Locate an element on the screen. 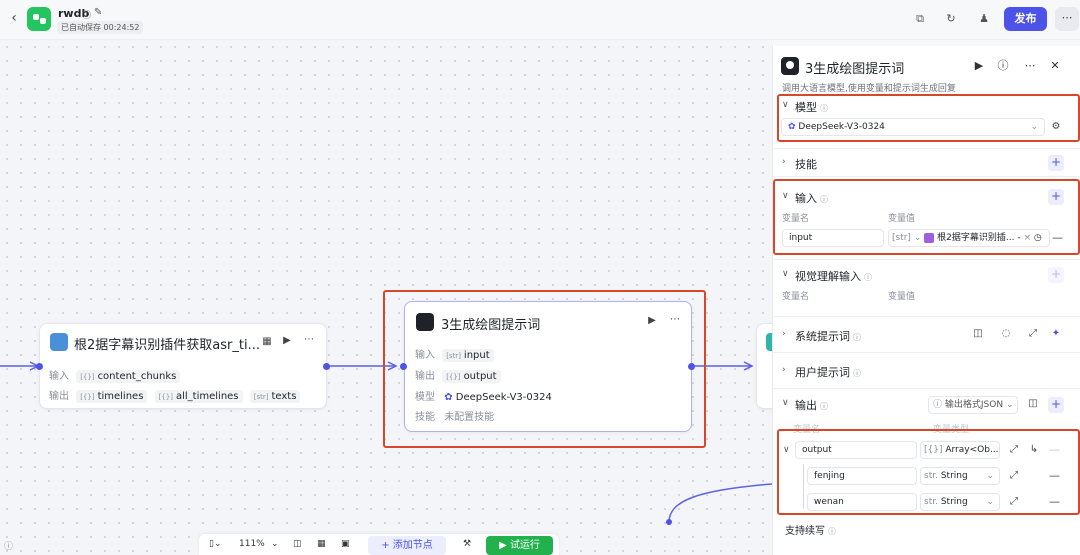 The width and height of the screenshot is (1080, 555). close-icon: ✕ is located at coordinates (1055, 66).